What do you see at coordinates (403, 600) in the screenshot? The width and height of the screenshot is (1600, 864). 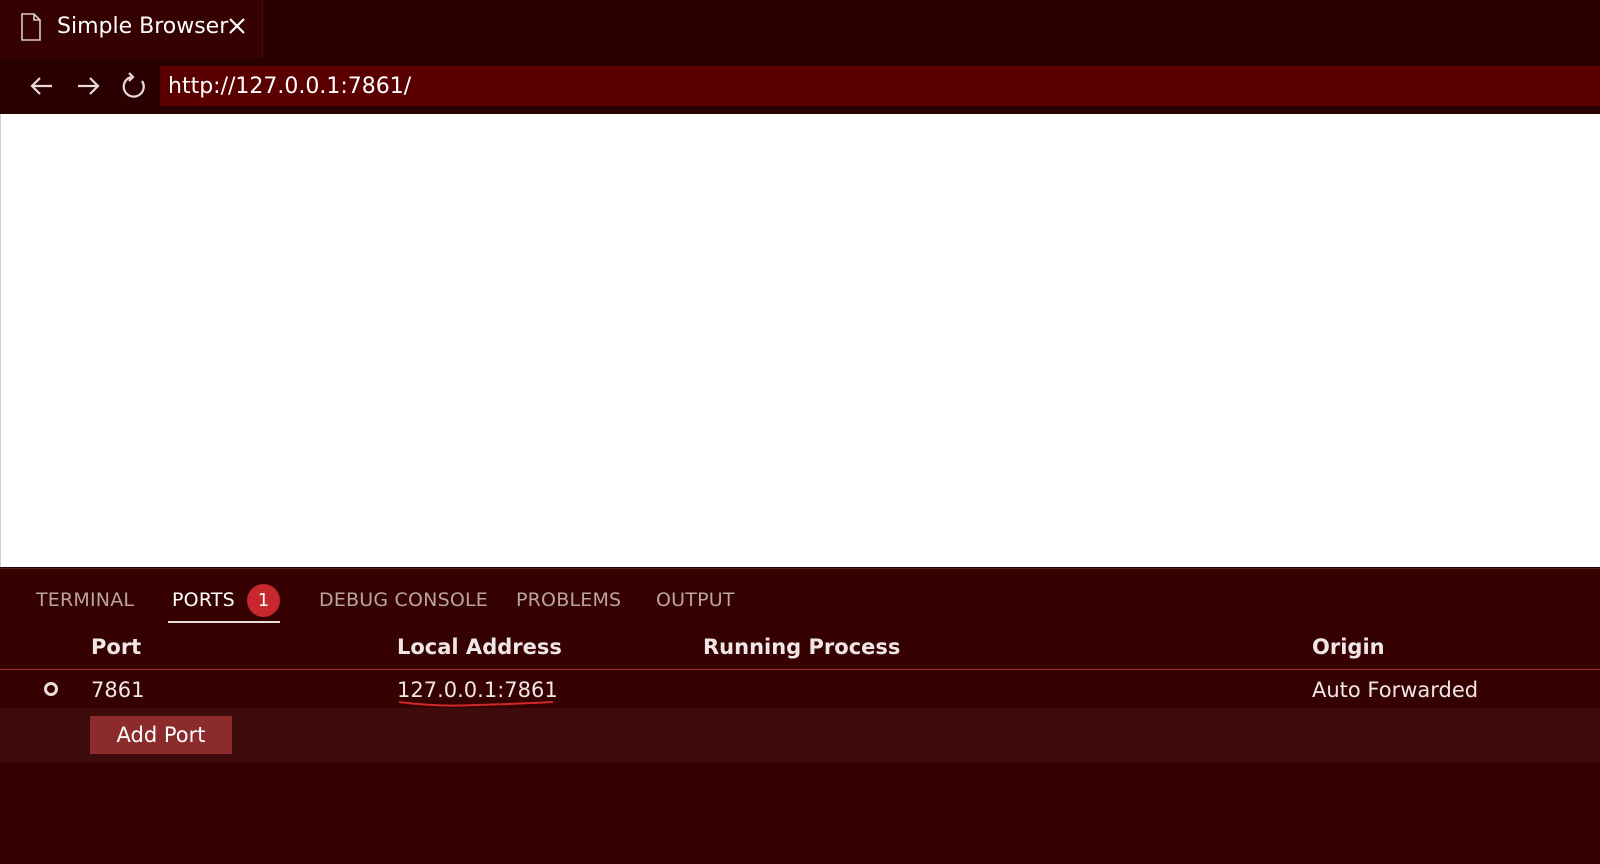 I see `tab-debug-console: DEBUG CONSOLE` at bounding box center [403, 600].